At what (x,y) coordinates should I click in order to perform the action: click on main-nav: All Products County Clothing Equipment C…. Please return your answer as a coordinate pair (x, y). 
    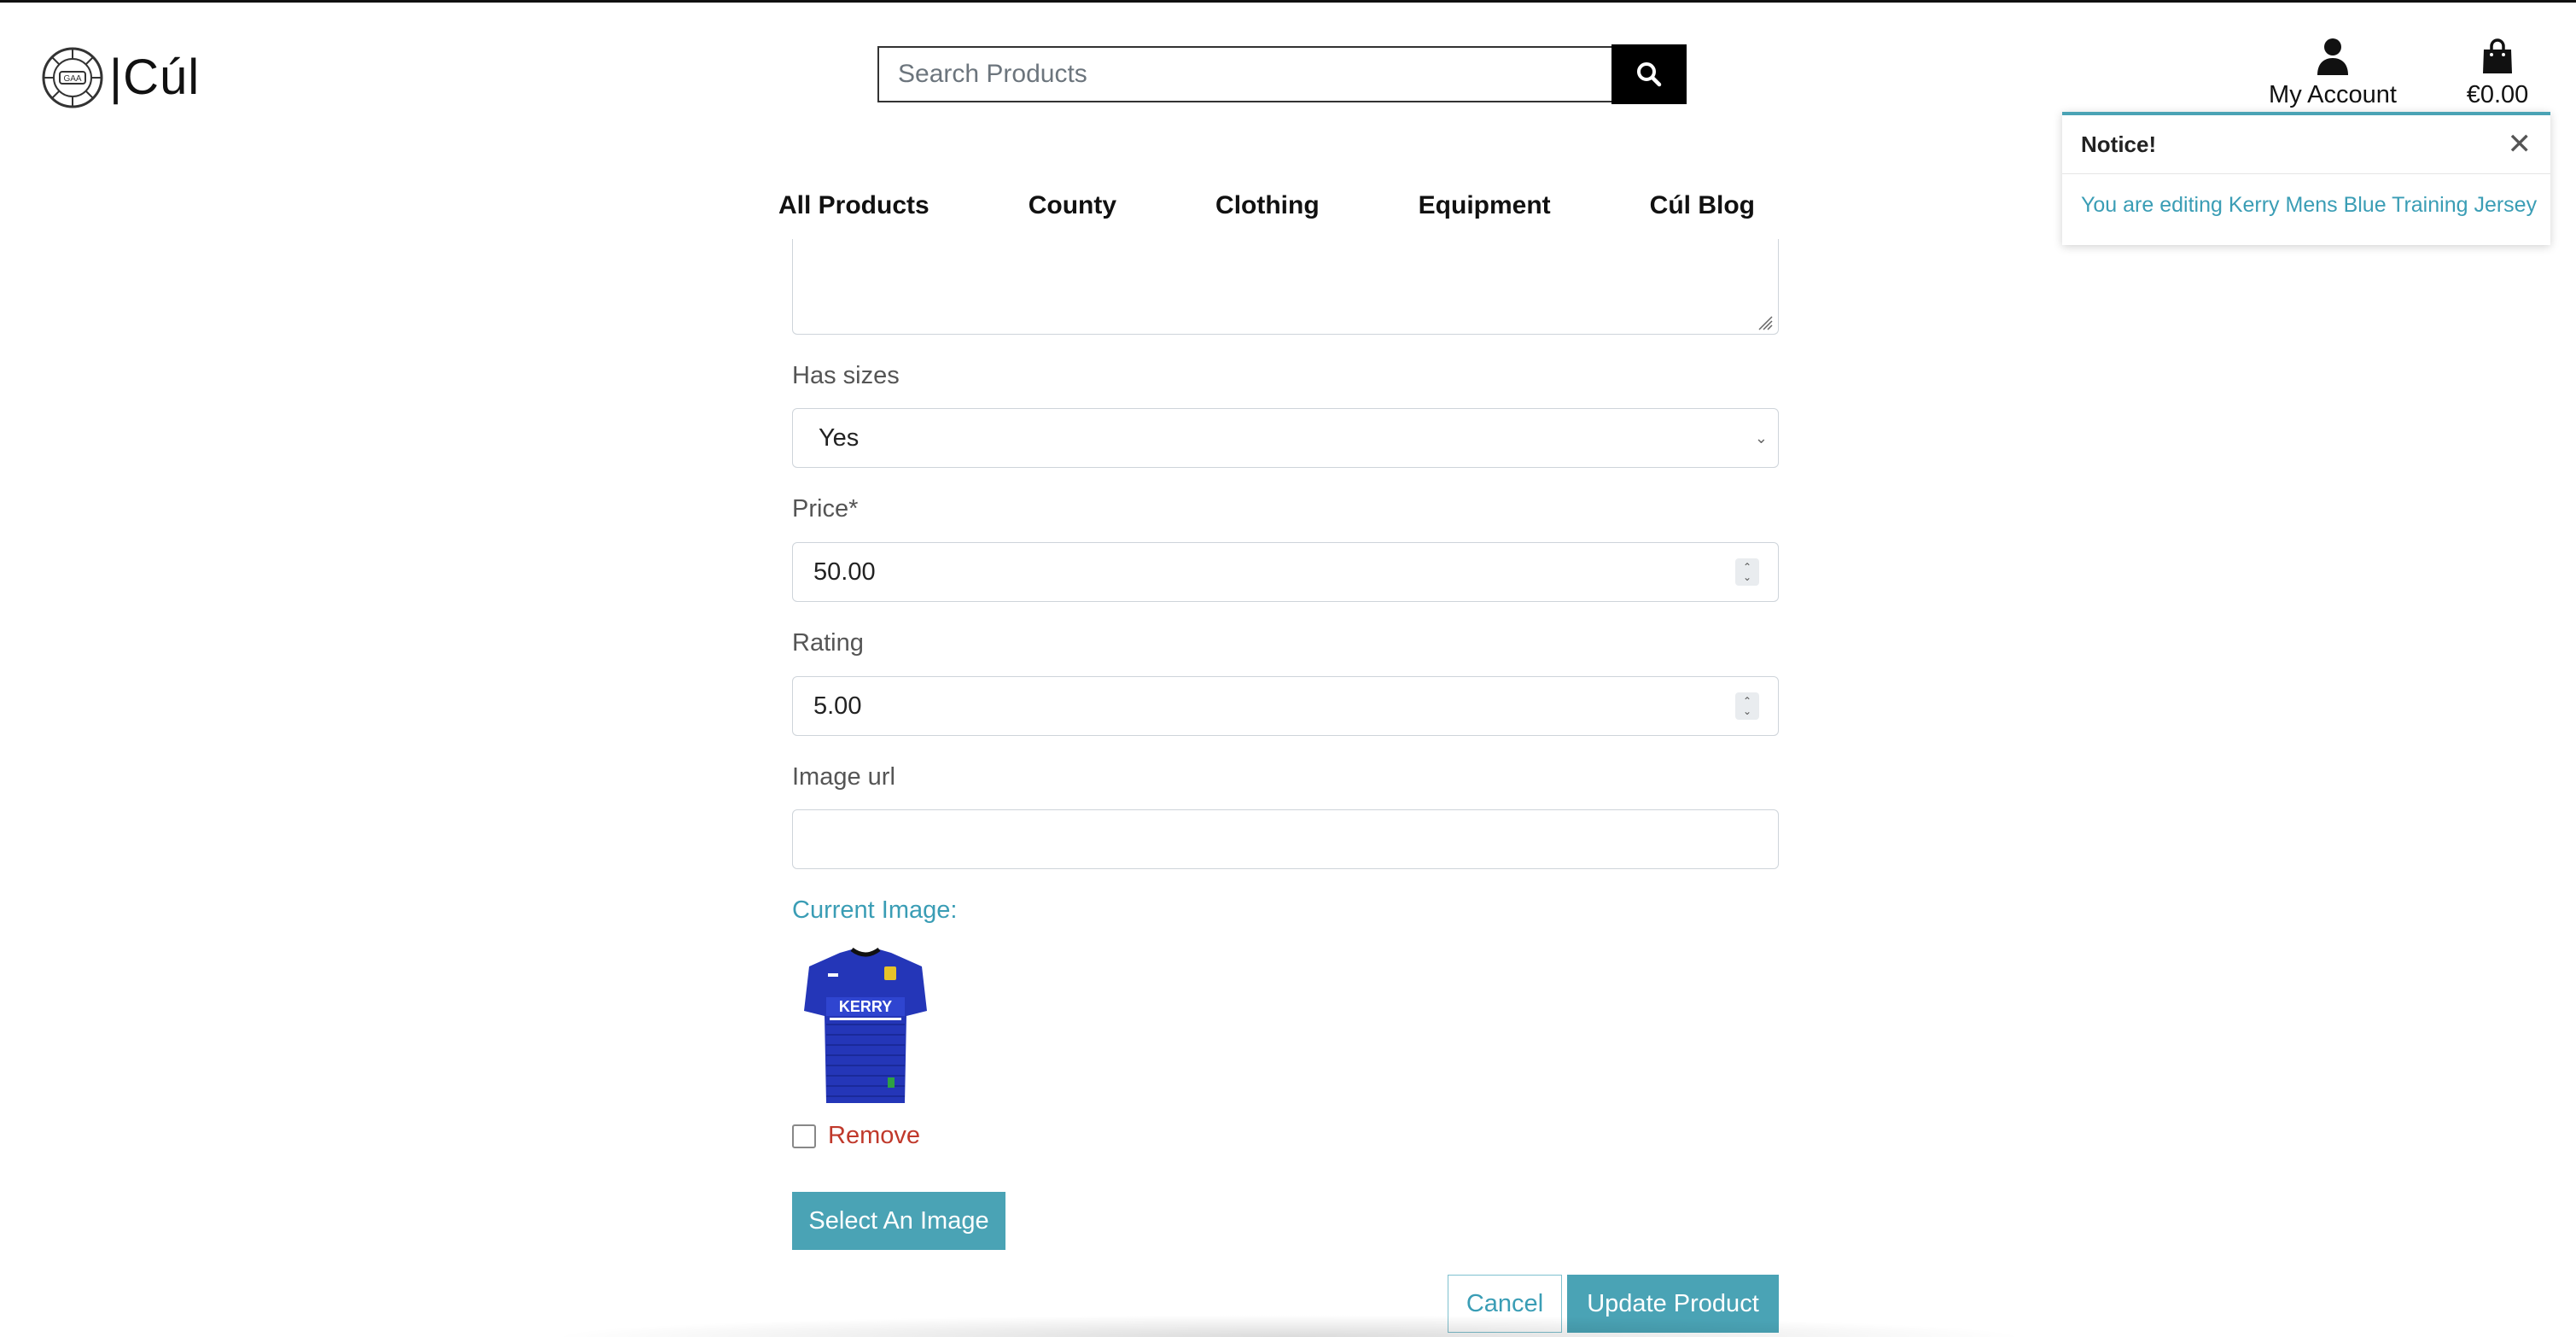
    Looking at the image, I should click on (1266, 205).